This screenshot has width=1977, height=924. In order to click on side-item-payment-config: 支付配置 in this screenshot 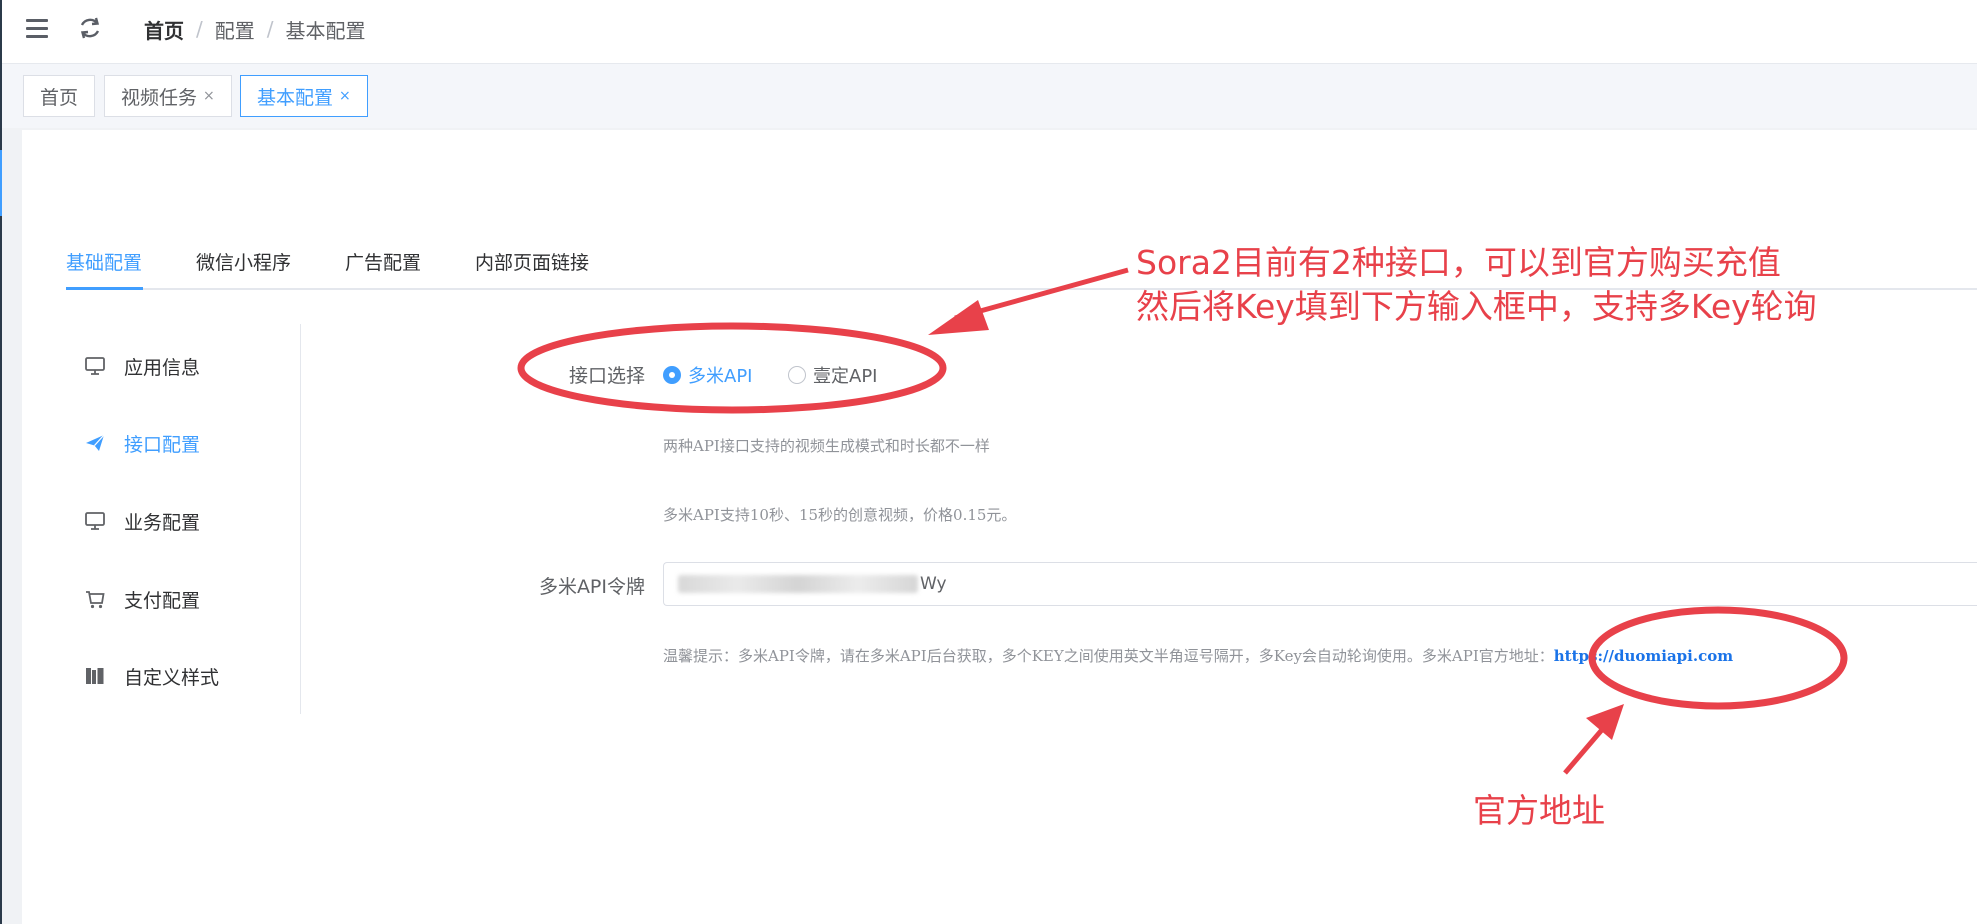, I will do `click(142, 599)`.